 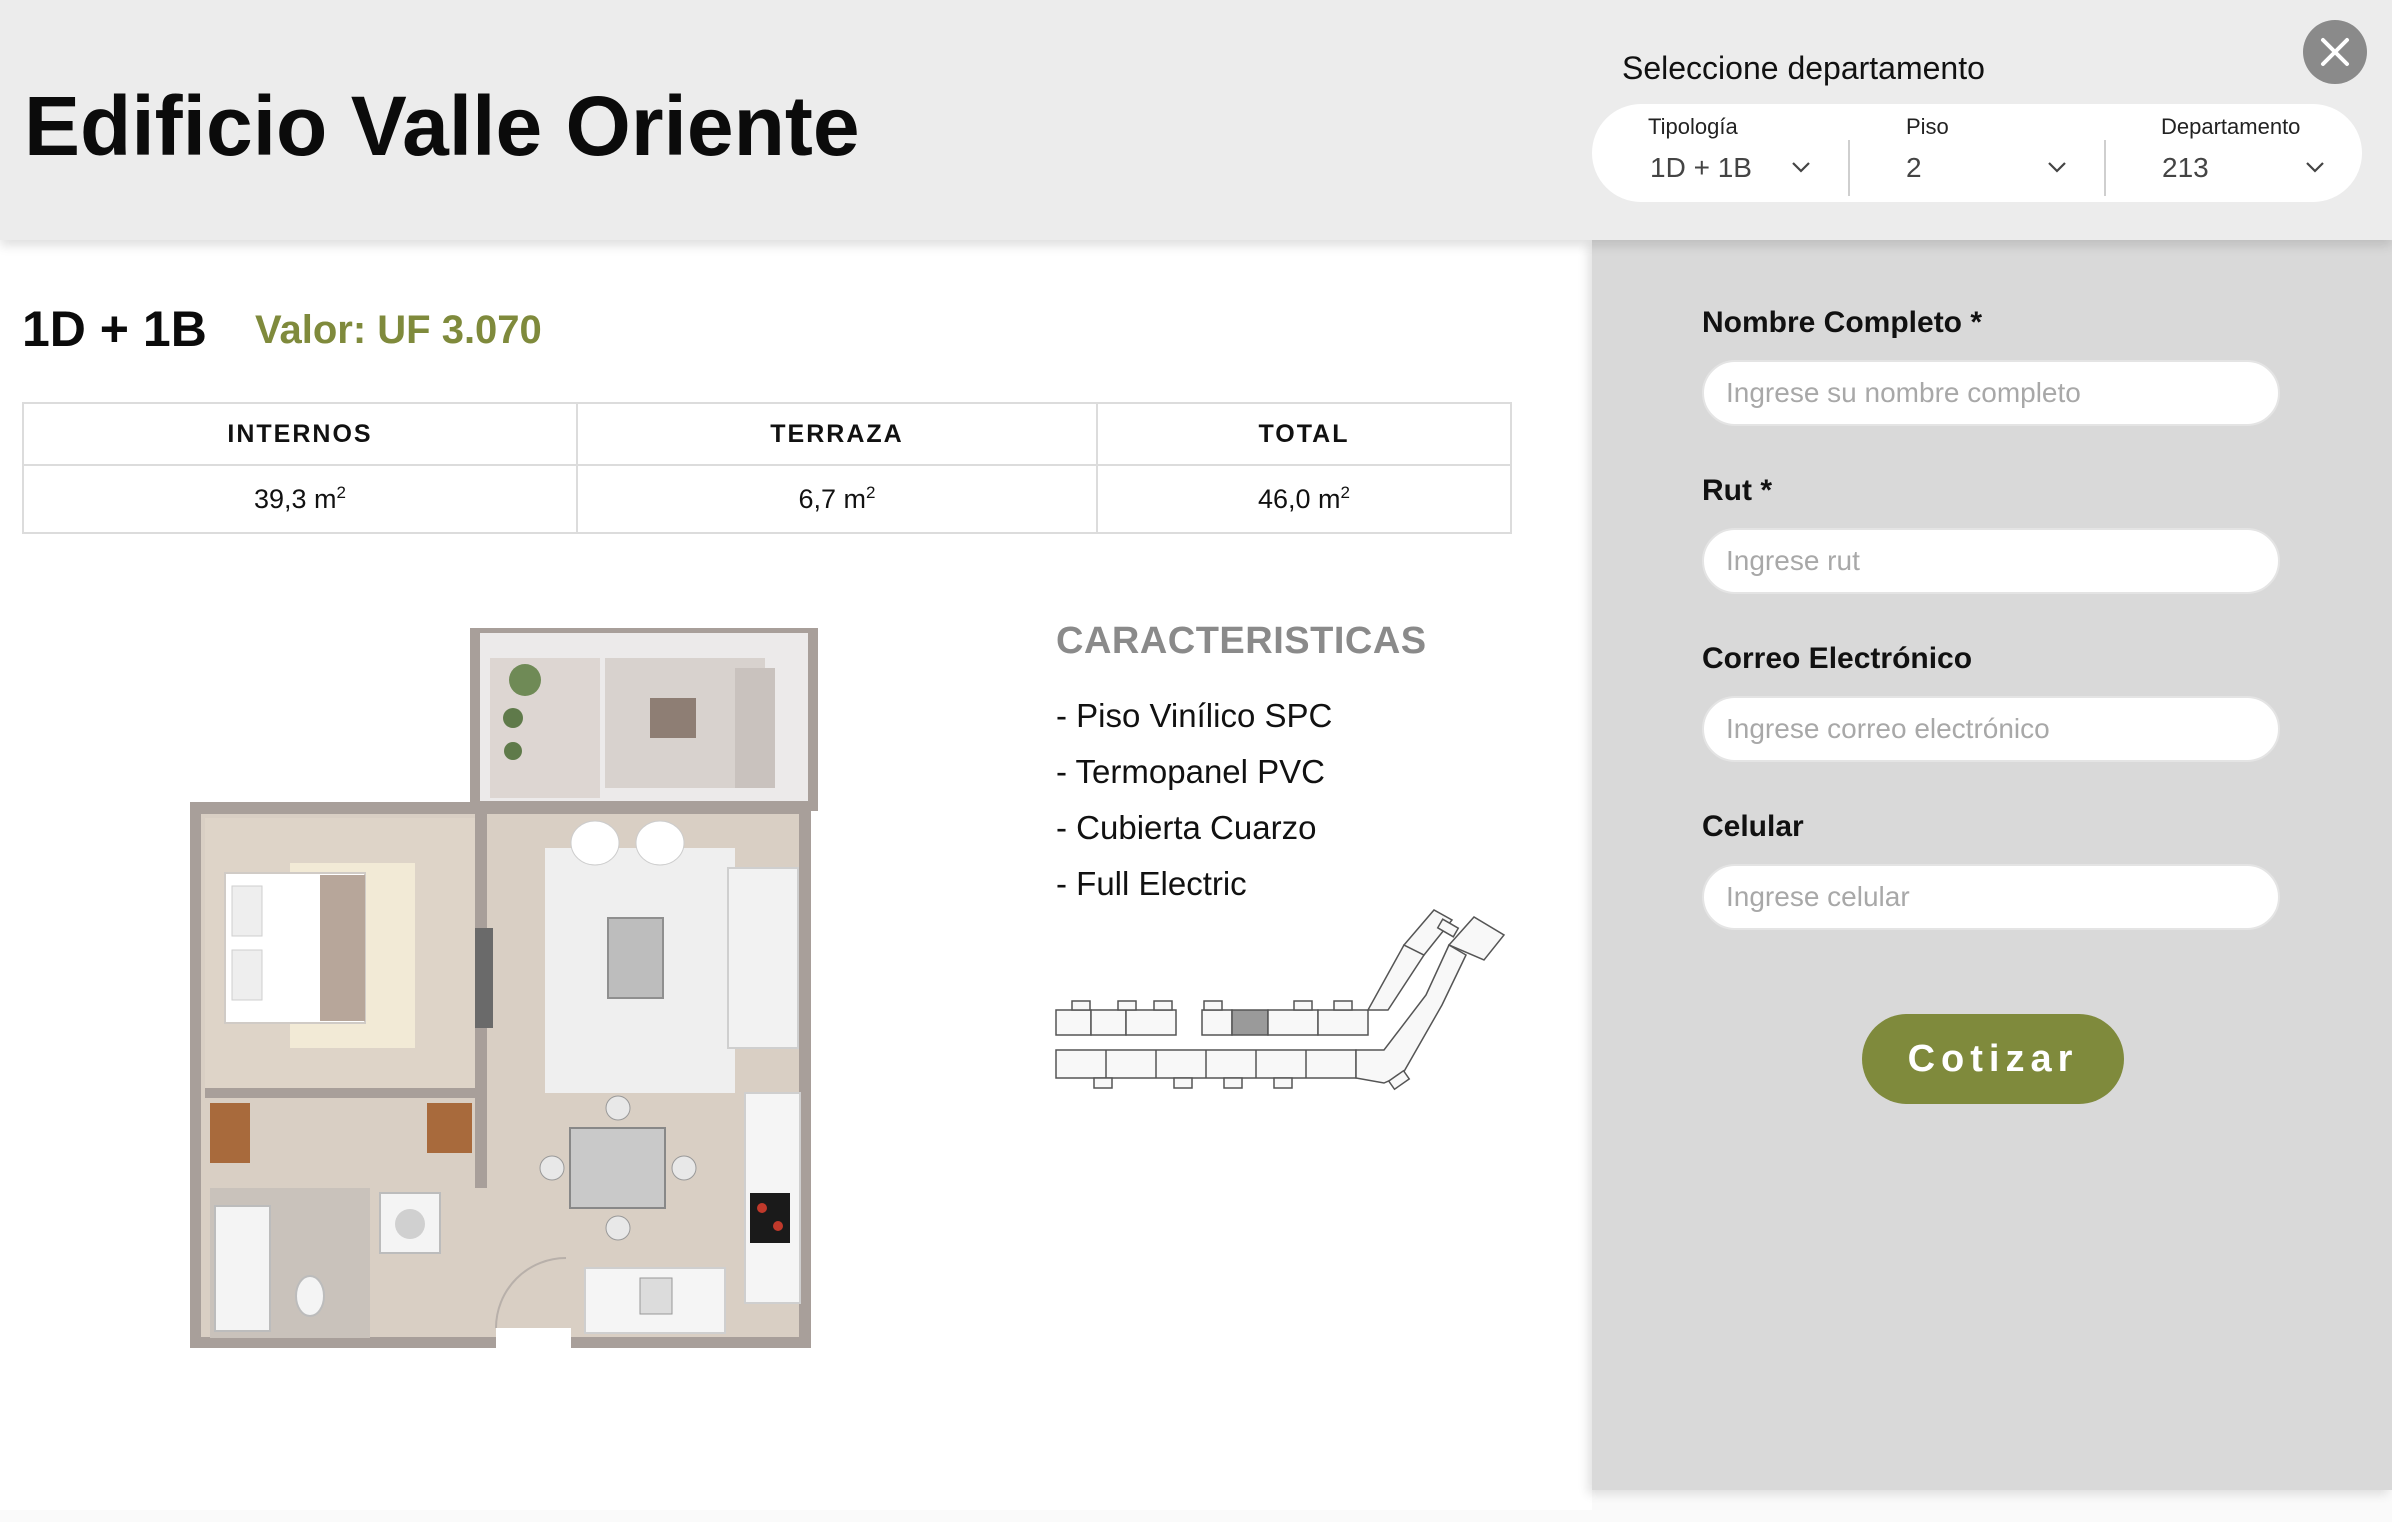 I want to click on select-piso: Piso 2, so click(x=1977, y=153).